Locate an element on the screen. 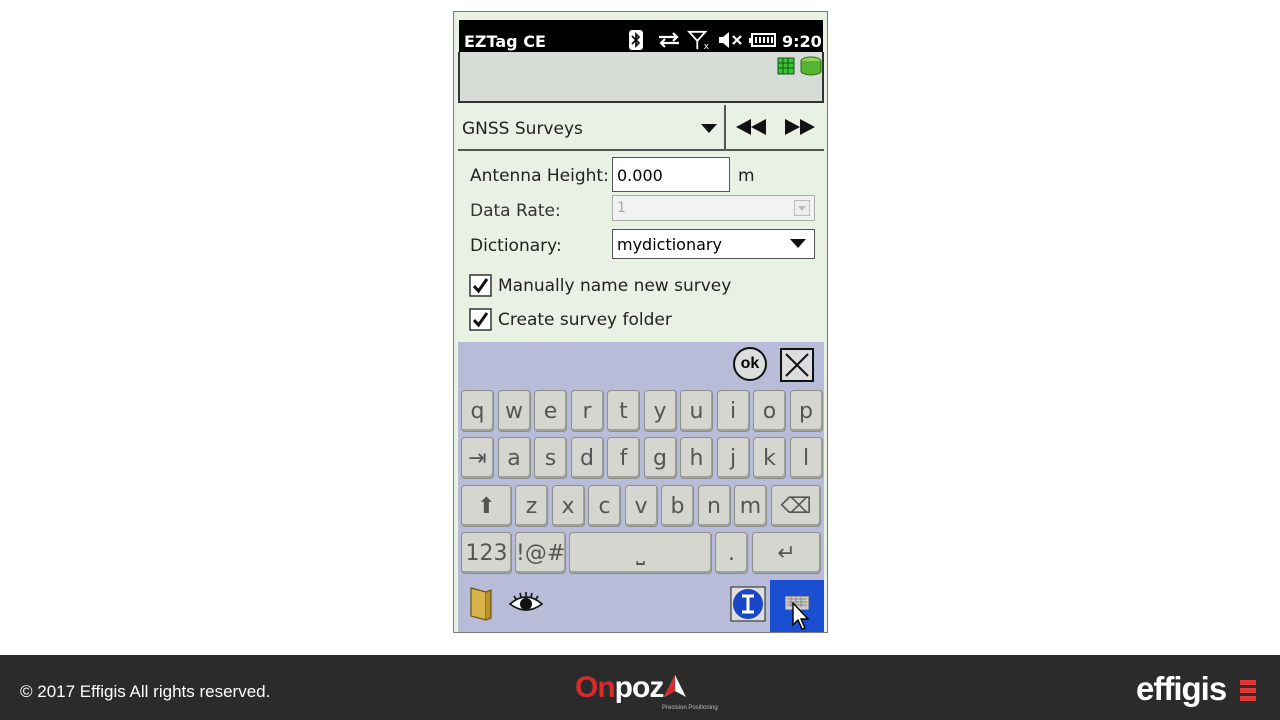  key-t-label: t is located at coordinates (623, 411).